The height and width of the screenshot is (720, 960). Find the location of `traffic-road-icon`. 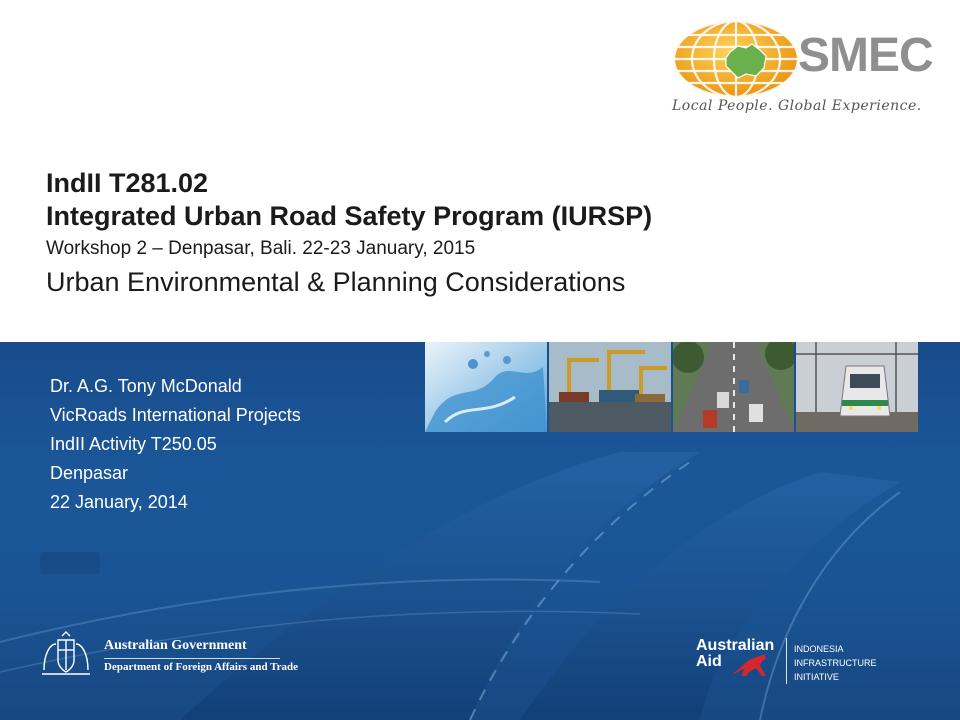

traffic-road-icon is located at coordinates (733, 387).